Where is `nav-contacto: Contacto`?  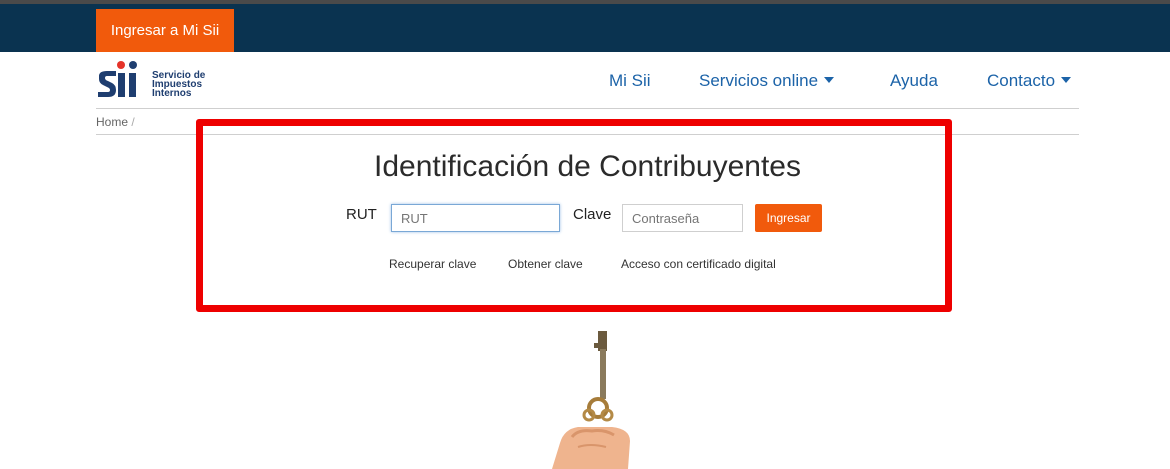 nav-contacto: Contacto is located at coordinates (1029, 80).